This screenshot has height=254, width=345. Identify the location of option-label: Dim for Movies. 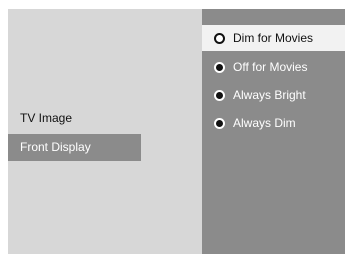
(273, 38).